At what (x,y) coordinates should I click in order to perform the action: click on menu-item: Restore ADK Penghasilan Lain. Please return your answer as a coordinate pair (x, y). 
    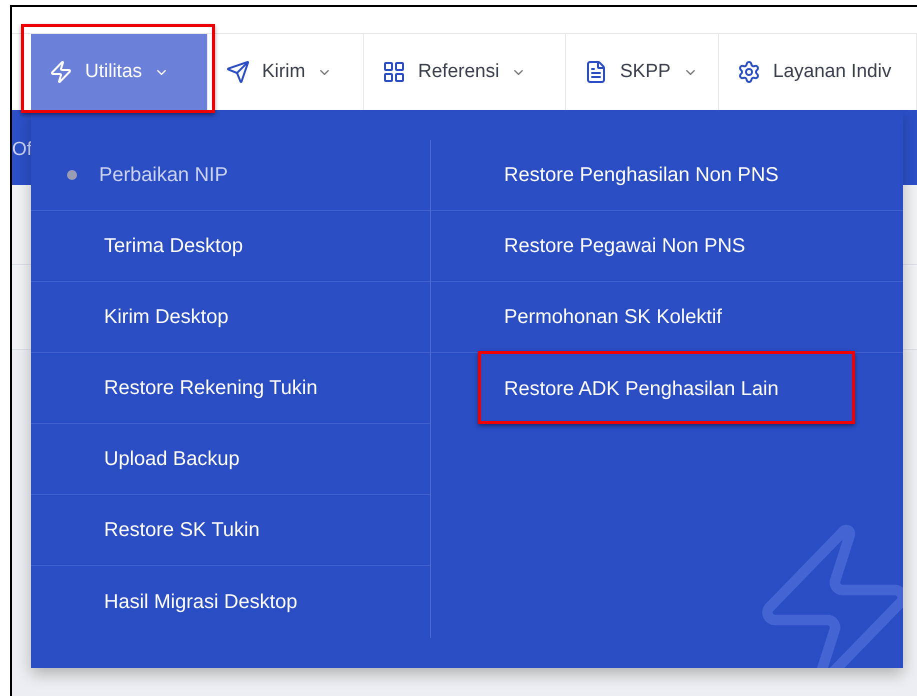
    Looking at the image, I should click on (605, 389).